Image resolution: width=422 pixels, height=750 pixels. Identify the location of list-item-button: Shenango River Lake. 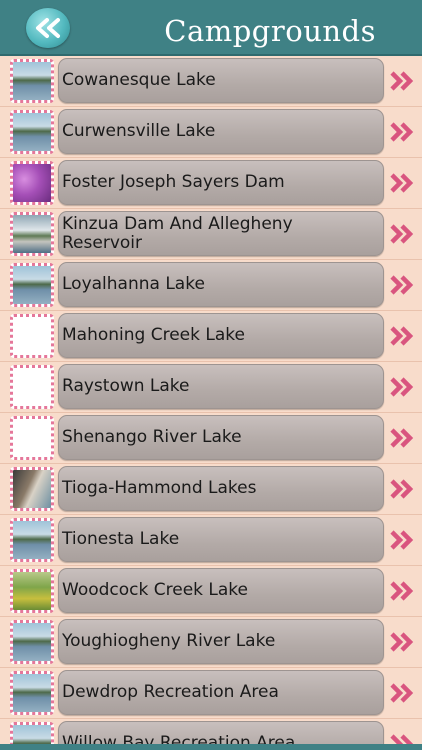
(221, 437).